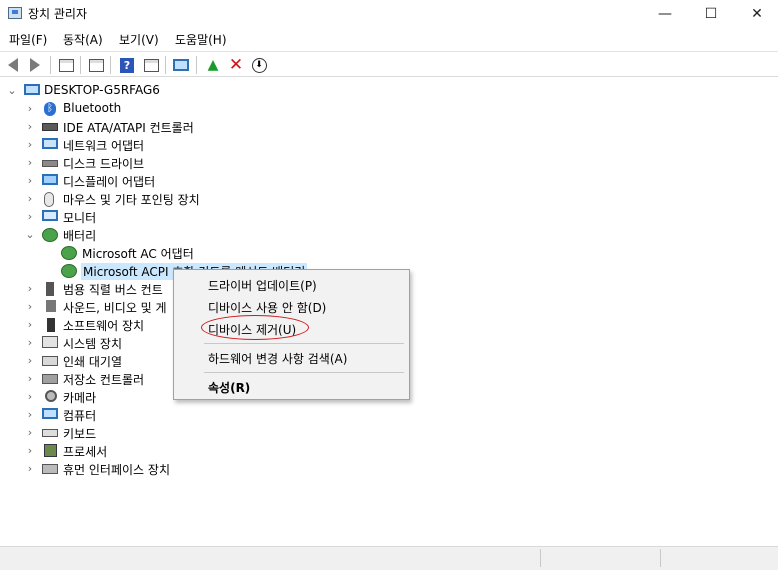 The width and height of the screenshot is (778, 570). I want to click on display-adapter-icon, so click(50, 179).